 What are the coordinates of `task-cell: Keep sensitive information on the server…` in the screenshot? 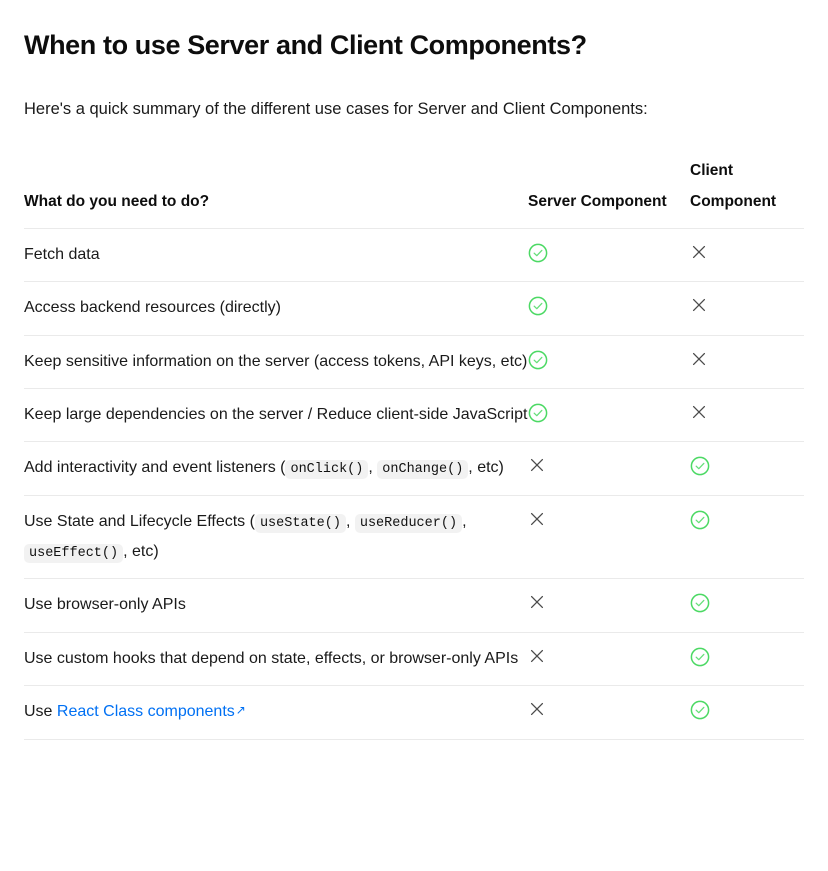 It's located at (276, 362).